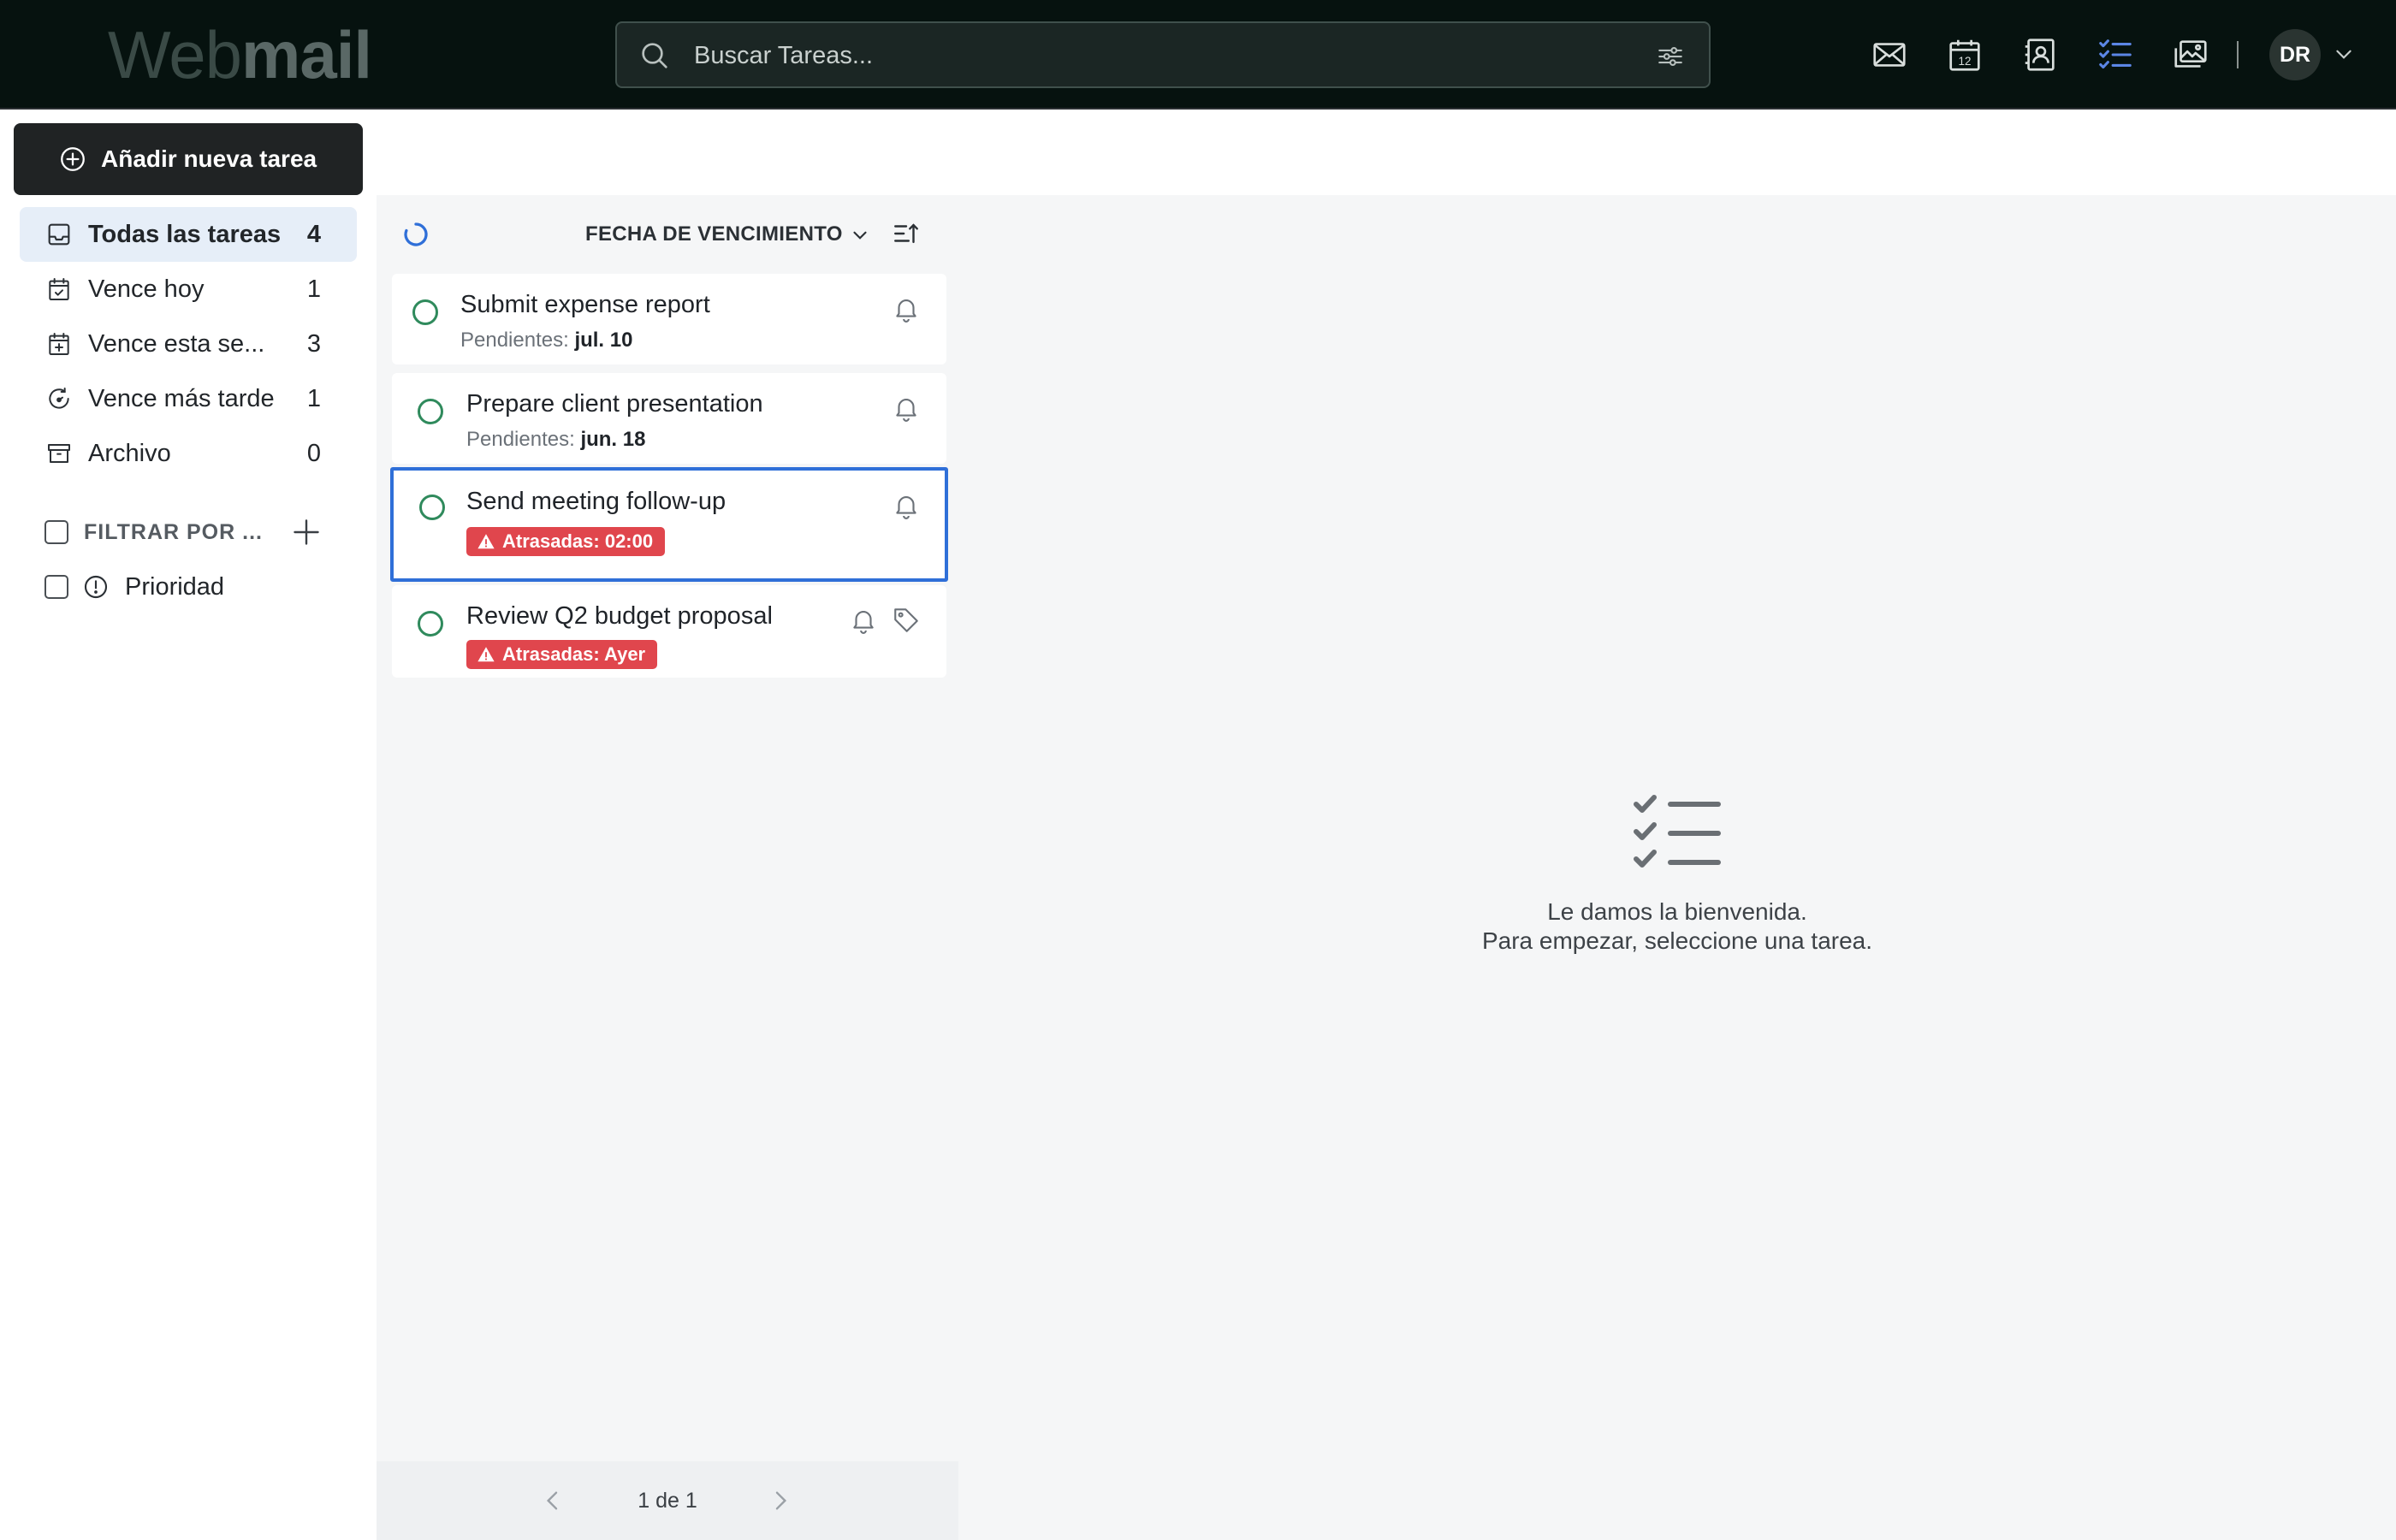 The image size is (2396, 1540). What do you see at coordinates (56, 532) in the screenshot?
I see `filter-all-checkbox` at bounding box center [56, 532].